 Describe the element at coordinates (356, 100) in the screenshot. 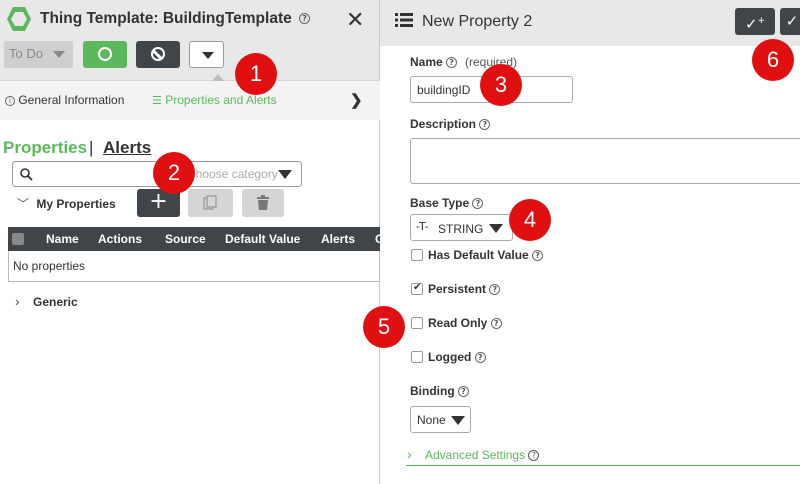

I see `tabs-next-chevron-icon: ❯` at that location.